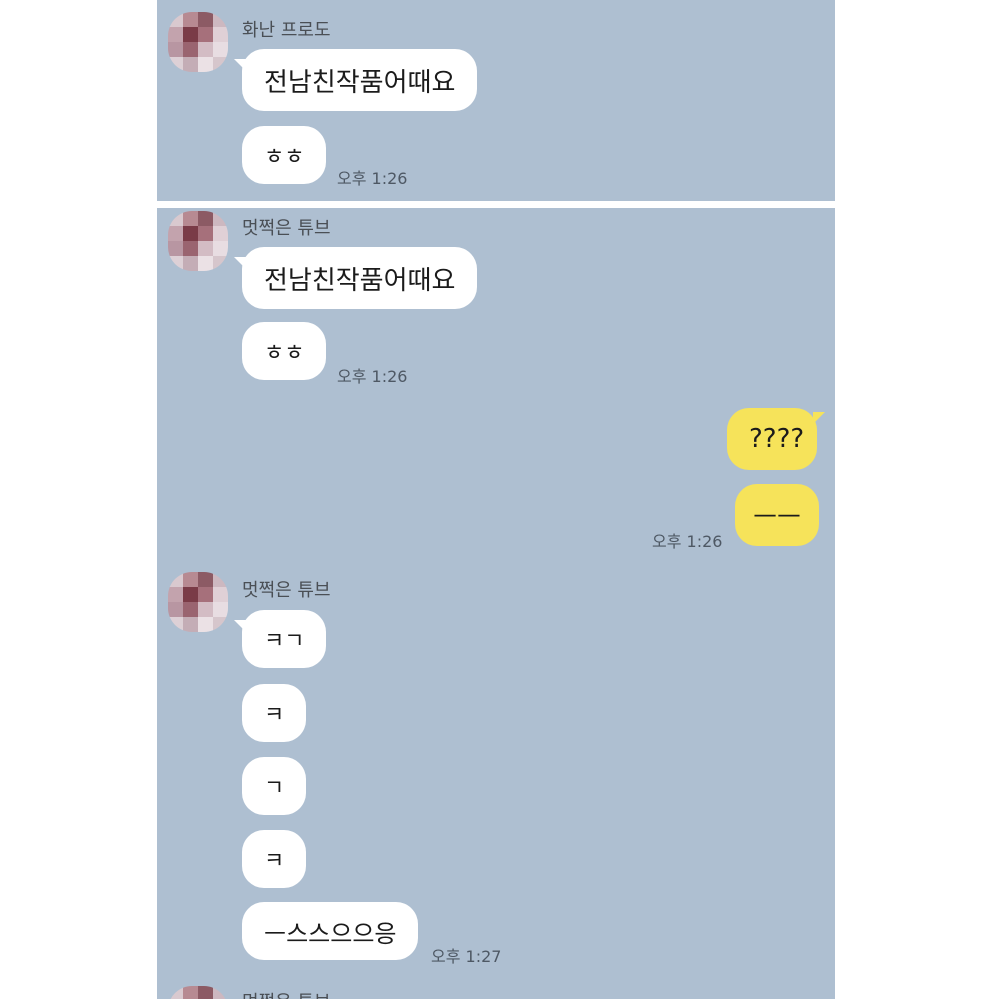  Describe the element at coordinates (286, 30) in the screenshot. I see `sender-name: 화난 프로도` at that location.